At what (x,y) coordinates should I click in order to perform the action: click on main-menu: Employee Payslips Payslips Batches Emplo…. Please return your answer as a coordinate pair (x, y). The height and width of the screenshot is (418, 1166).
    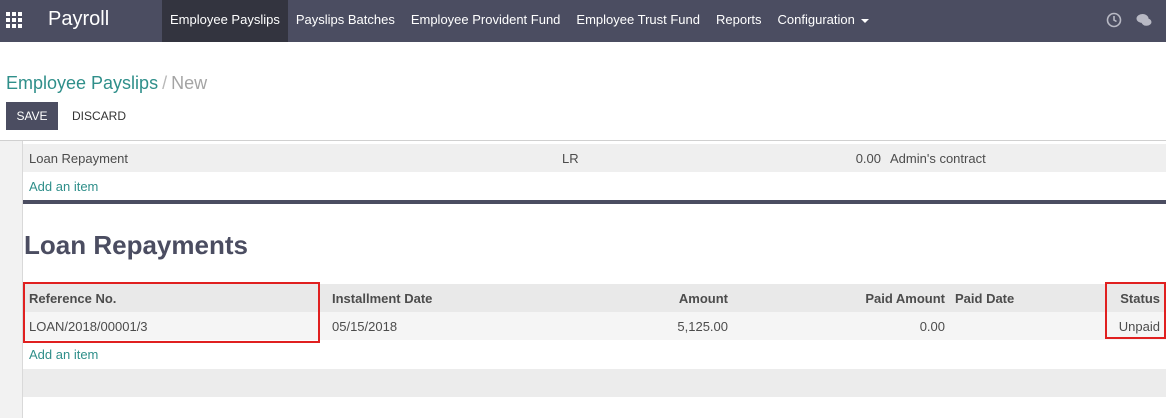
    Looking at the image, I should click on (519, 21).